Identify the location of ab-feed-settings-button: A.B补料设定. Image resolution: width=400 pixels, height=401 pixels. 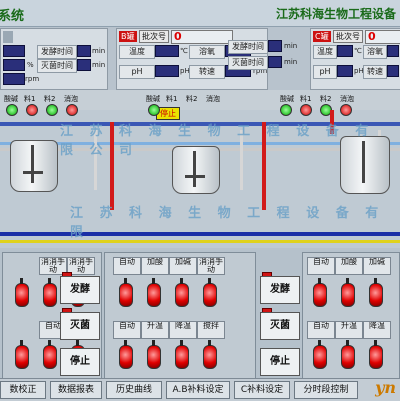
(198, 390).